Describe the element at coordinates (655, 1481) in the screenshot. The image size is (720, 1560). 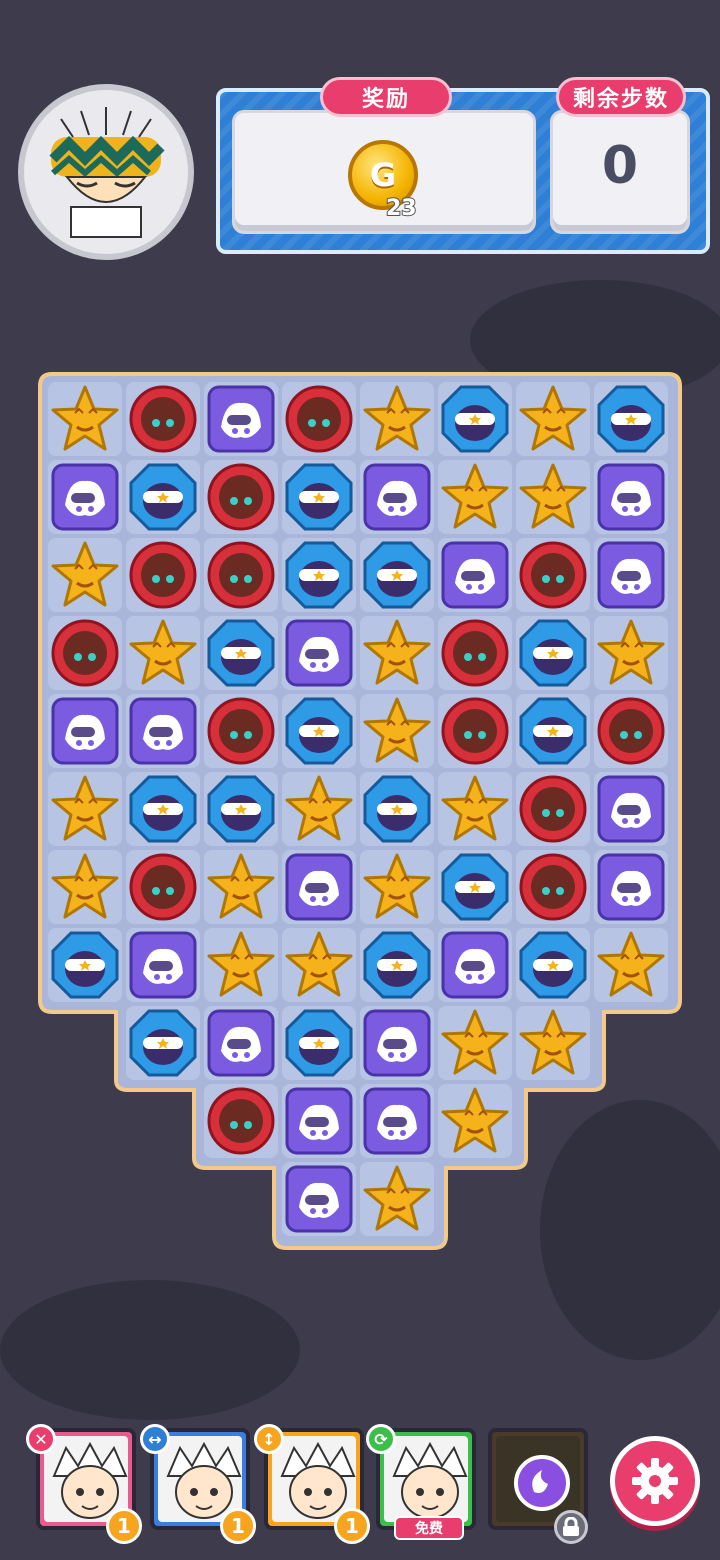
I see `settings-button` at that location.